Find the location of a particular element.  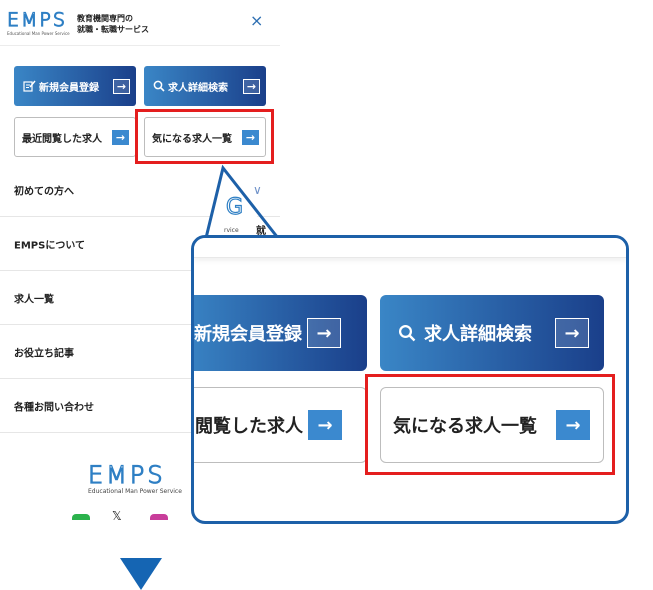

job-search-button-zoomed: 求人詳細検索 → is located at coordinates (492, 333).